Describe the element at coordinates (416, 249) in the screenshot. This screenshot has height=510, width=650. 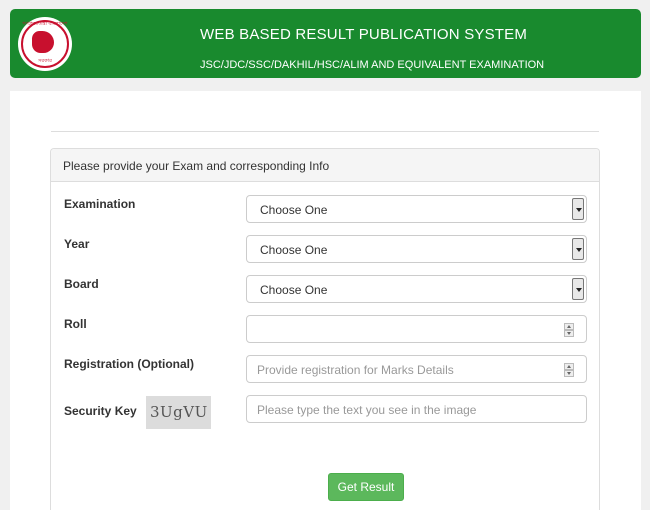
I see `year-select: Choose One` at that location.